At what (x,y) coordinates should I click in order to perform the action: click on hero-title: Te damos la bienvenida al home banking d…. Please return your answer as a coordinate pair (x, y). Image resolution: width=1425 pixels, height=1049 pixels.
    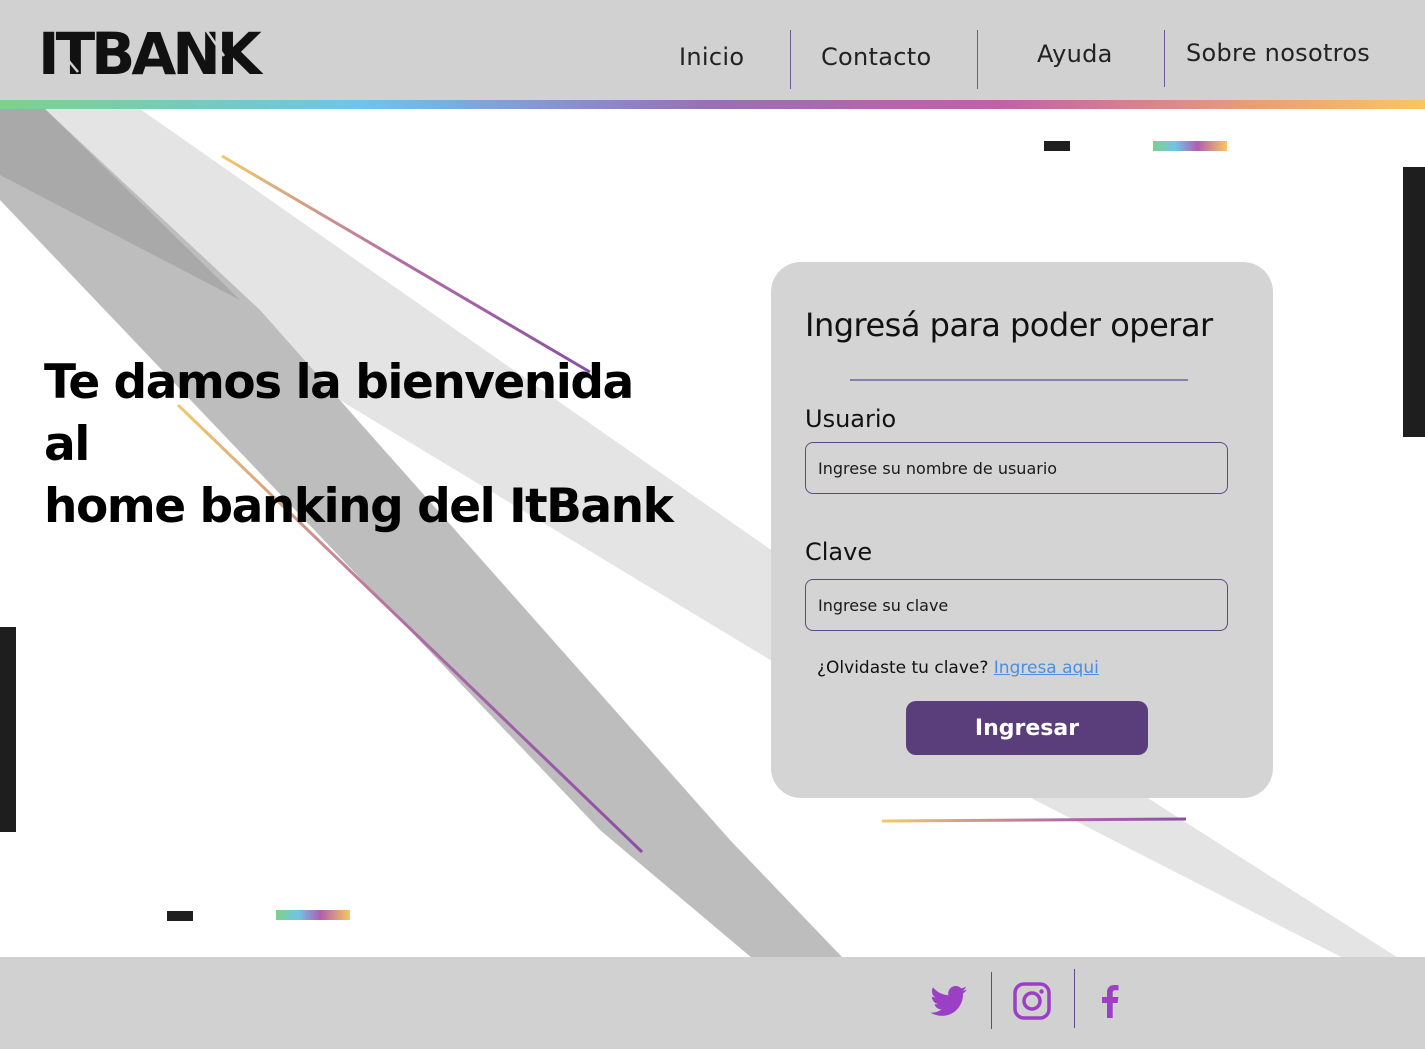
    Looking at the image, I should click on (364, 445).